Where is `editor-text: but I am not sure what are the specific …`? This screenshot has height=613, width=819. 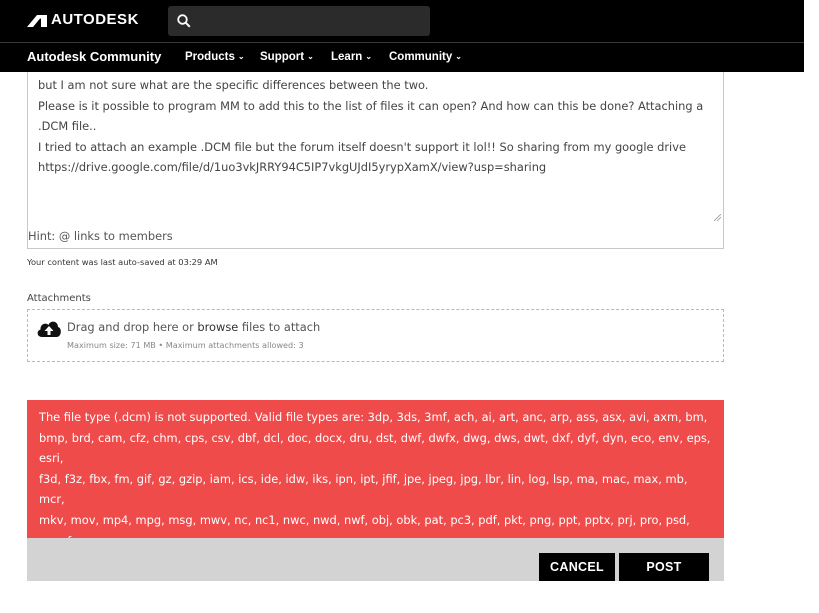
editor-text: but I am not sure what are the specific … is located at coordinates (370, 126).